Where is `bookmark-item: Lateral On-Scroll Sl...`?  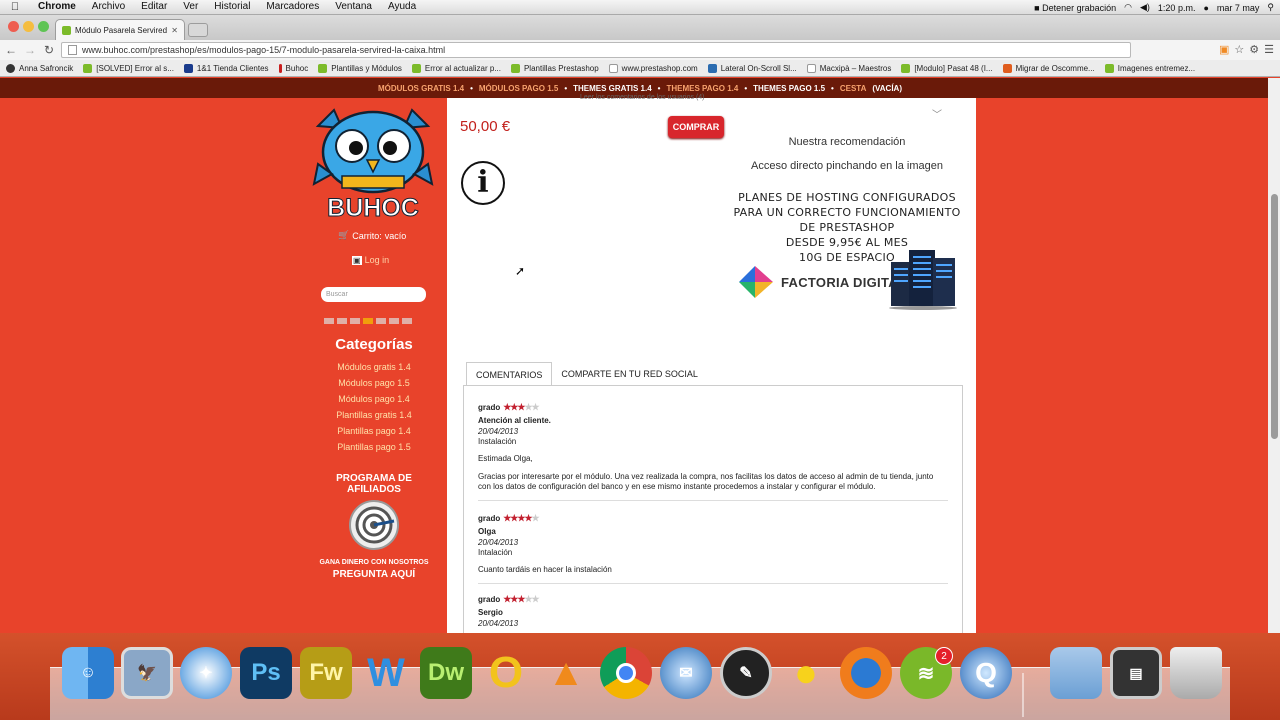 bookmark-item: Lateral On-Scroll Sl... is located at coordinates (752, 68).